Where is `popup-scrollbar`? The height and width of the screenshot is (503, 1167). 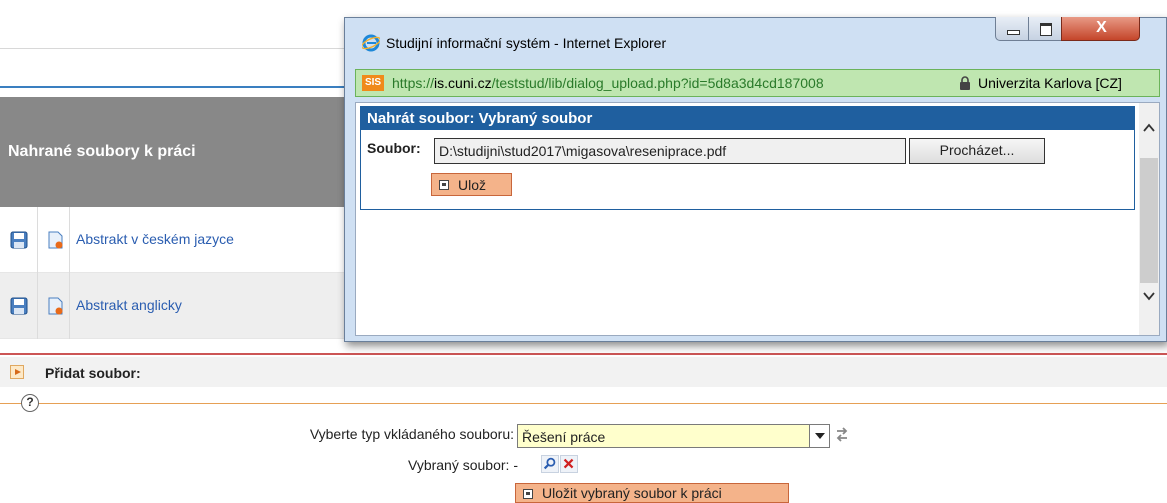 popup-scrollbar is located at coordinates (1149, 219).